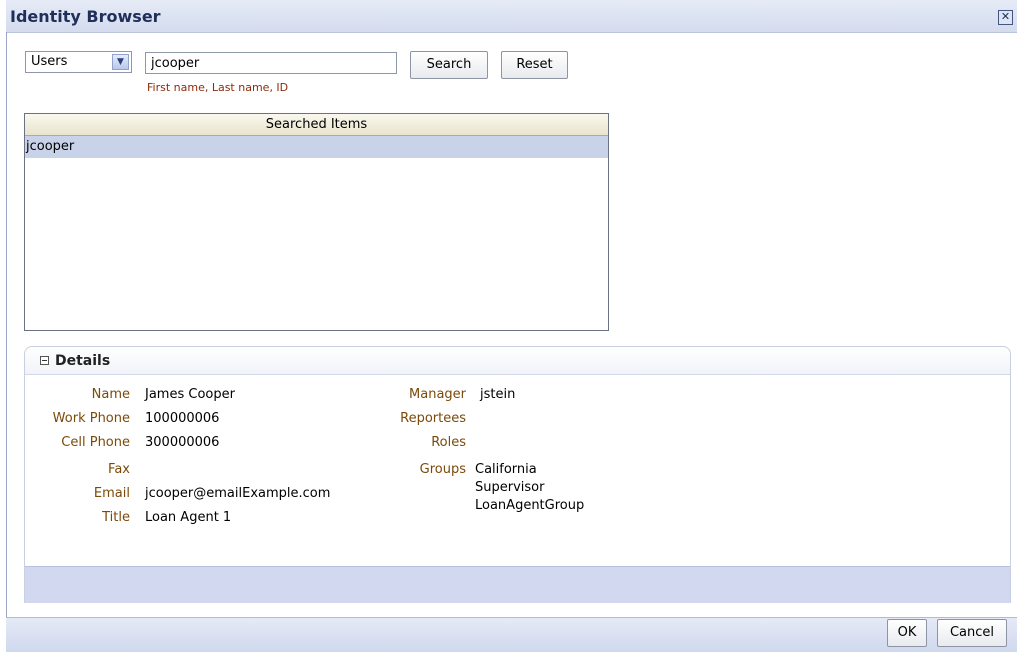 The width and height of the screenshot is (1017, 652). Describe the element at coordinates (534, 65) in the screenshot. I see `reset-button: Reset` at that location.